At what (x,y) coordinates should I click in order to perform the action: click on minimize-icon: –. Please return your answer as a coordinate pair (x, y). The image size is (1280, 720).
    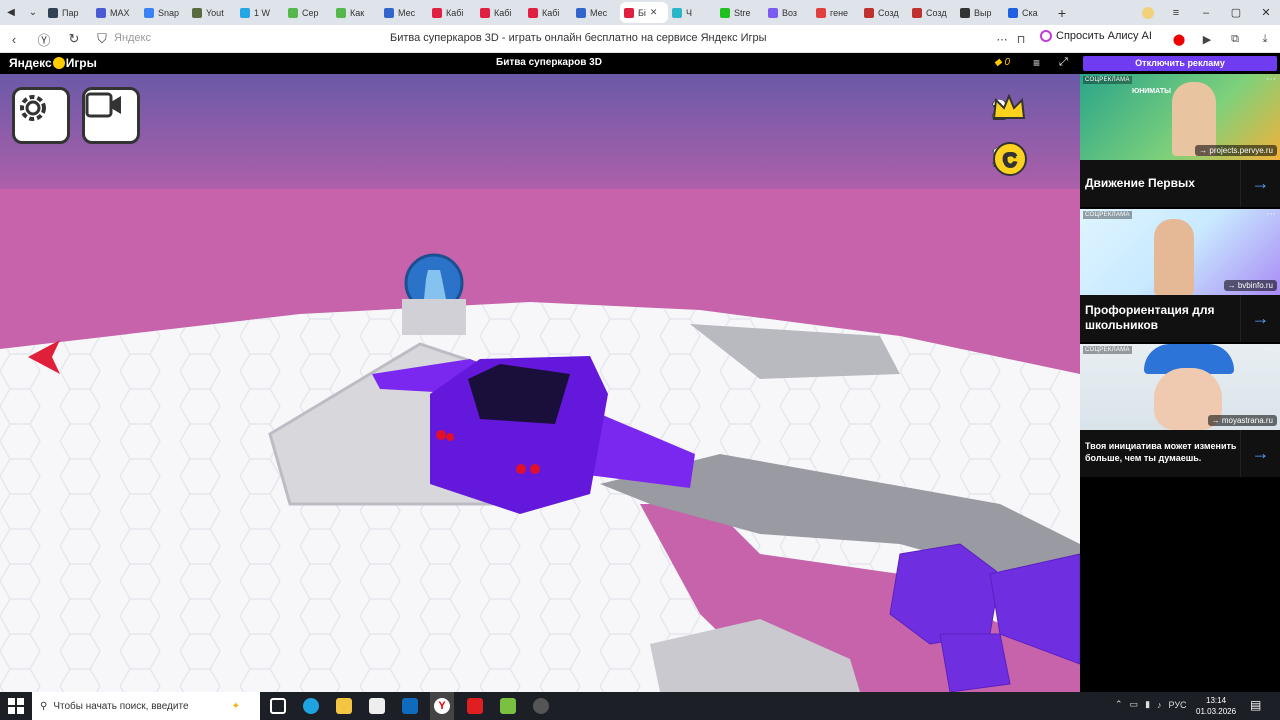
    Looking at the image, I should click on (1206, 12).